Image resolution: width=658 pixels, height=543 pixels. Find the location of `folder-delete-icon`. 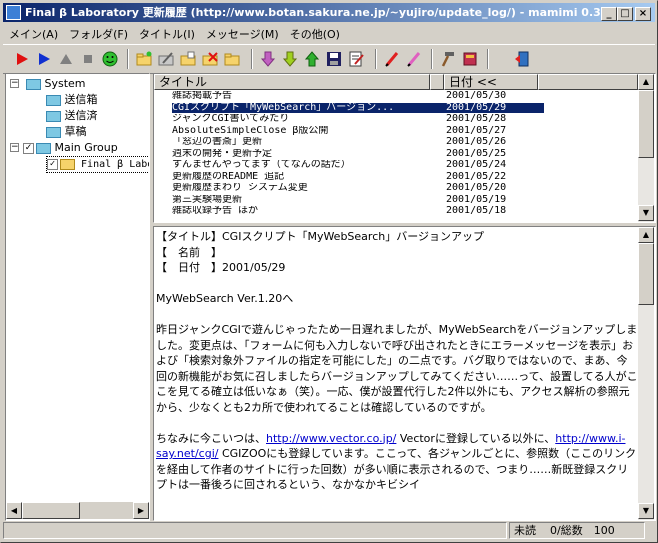

folder-delete-icon is located at coordinates (210, 59).